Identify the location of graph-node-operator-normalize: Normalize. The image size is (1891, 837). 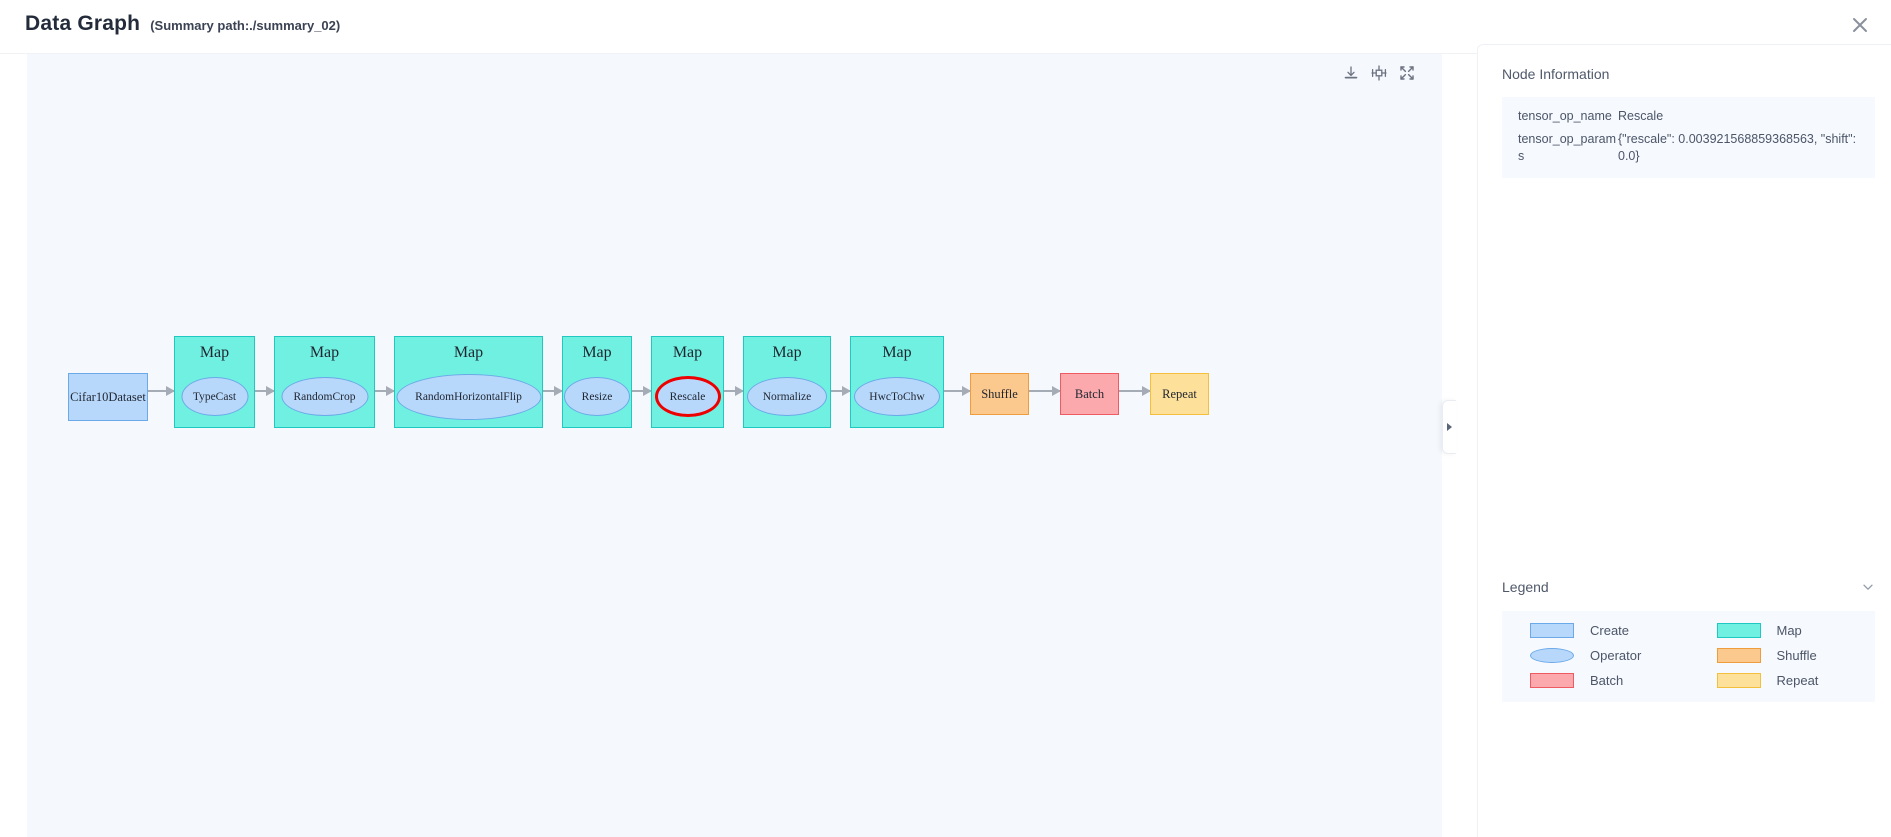
(787, 396).